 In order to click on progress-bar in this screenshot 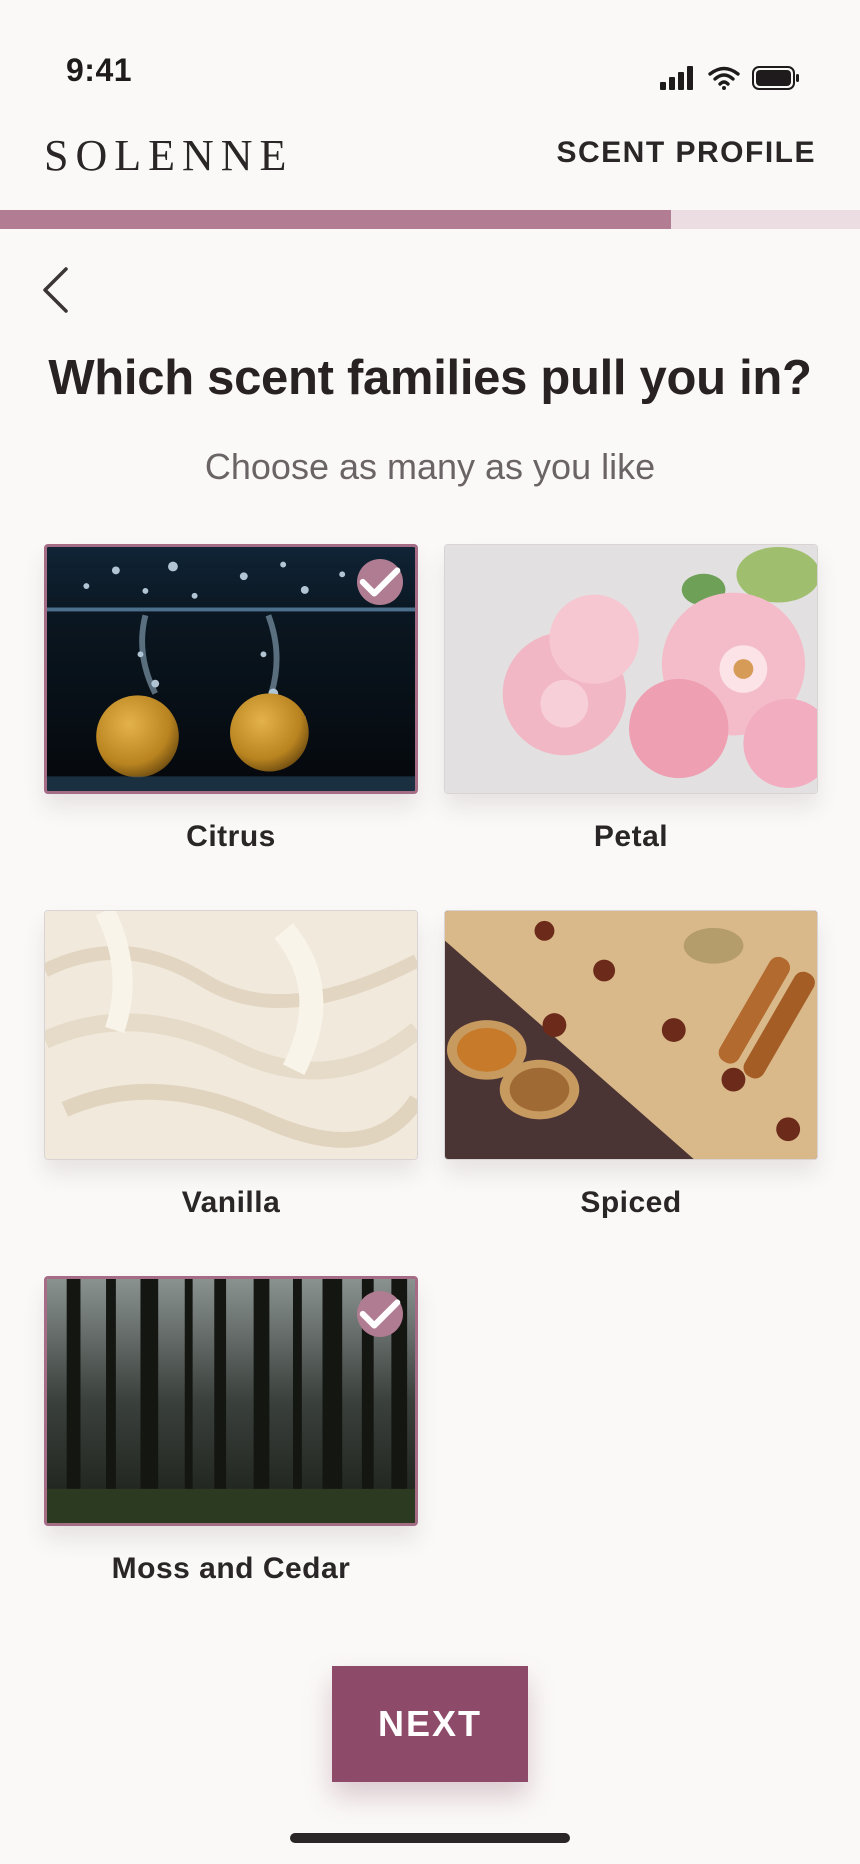, I will do `click(430, 219)`.